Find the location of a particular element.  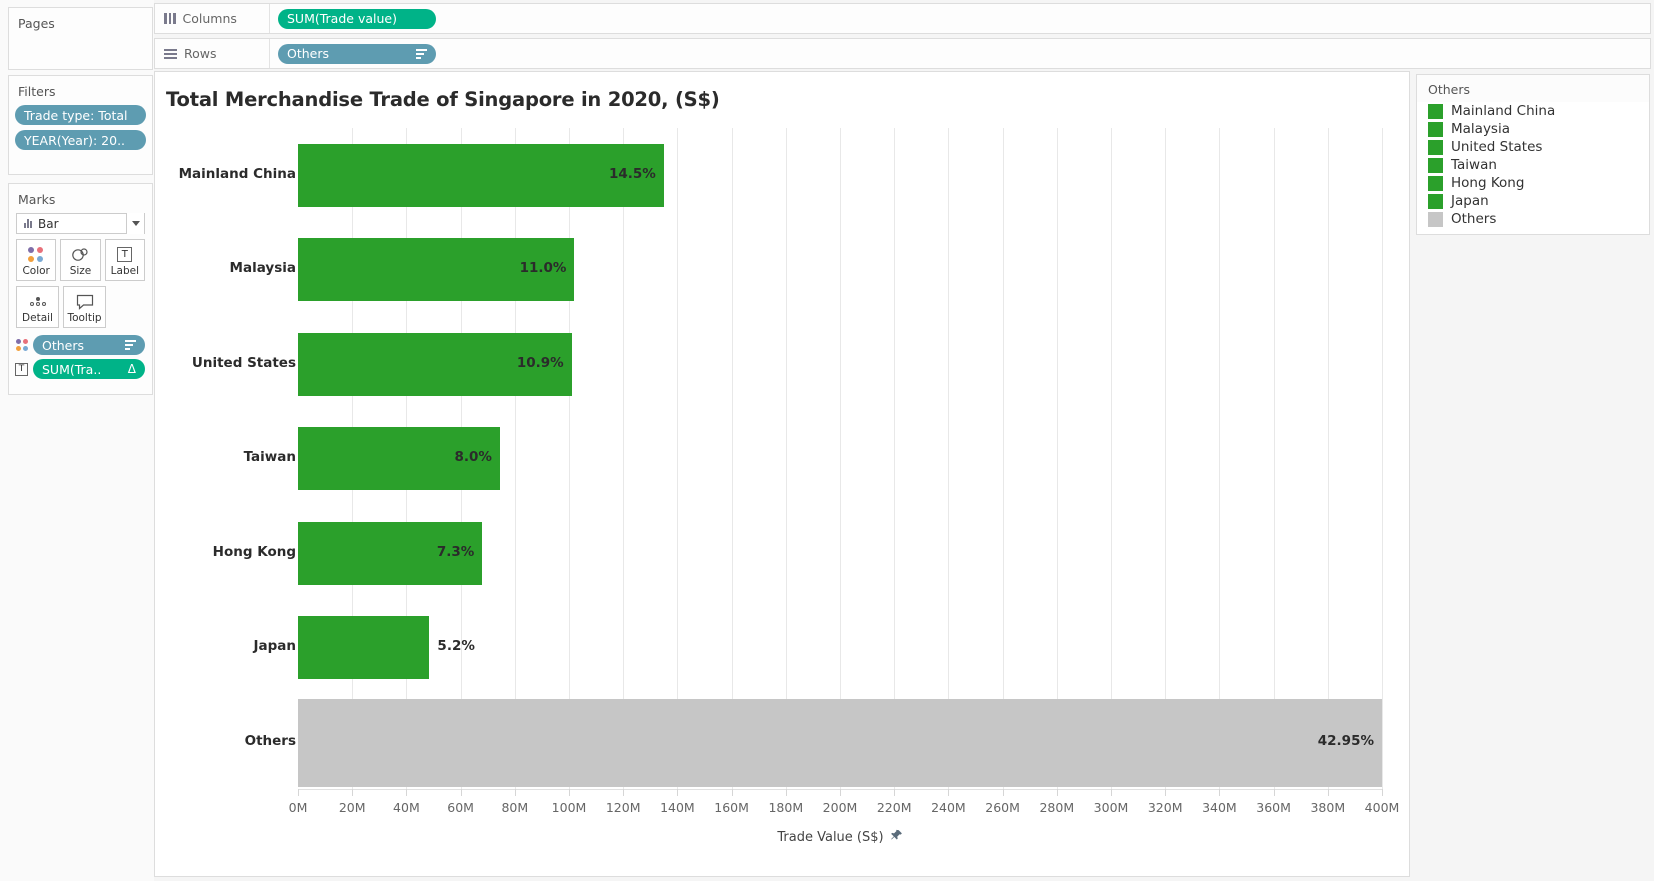

marks-detail-button: Detail is located at coordinates (37, 307).